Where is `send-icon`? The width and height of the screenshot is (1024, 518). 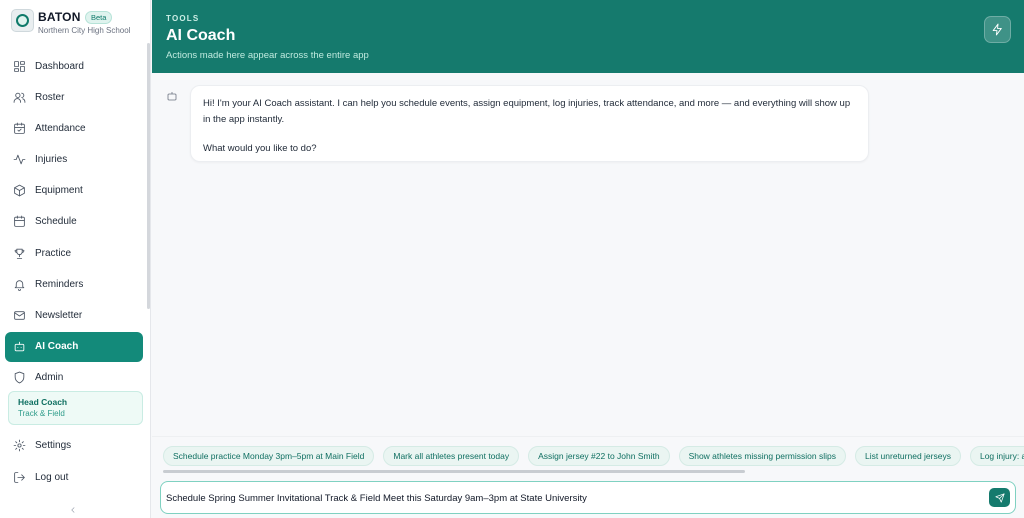
send-icon is located at coordinates (999, 497).